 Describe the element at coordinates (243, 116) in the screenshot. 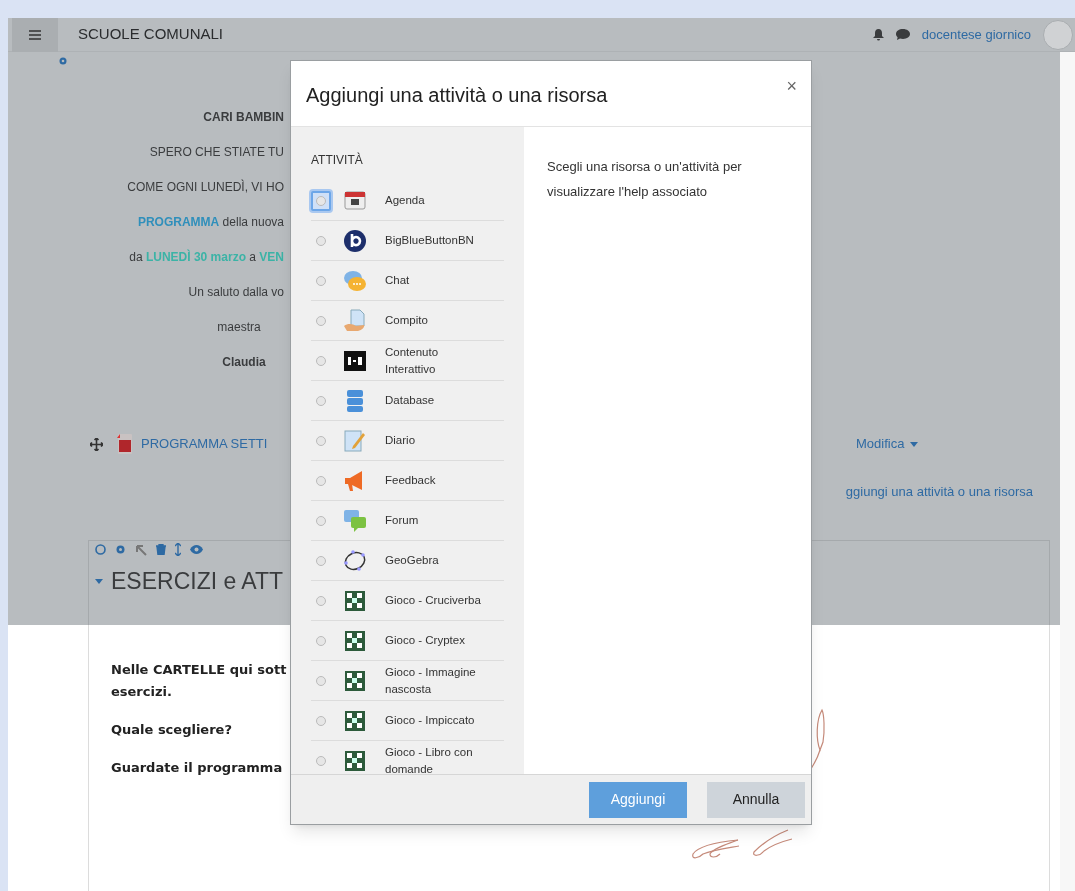

I see `greeting-title: CARI BAMBIN` at that location.